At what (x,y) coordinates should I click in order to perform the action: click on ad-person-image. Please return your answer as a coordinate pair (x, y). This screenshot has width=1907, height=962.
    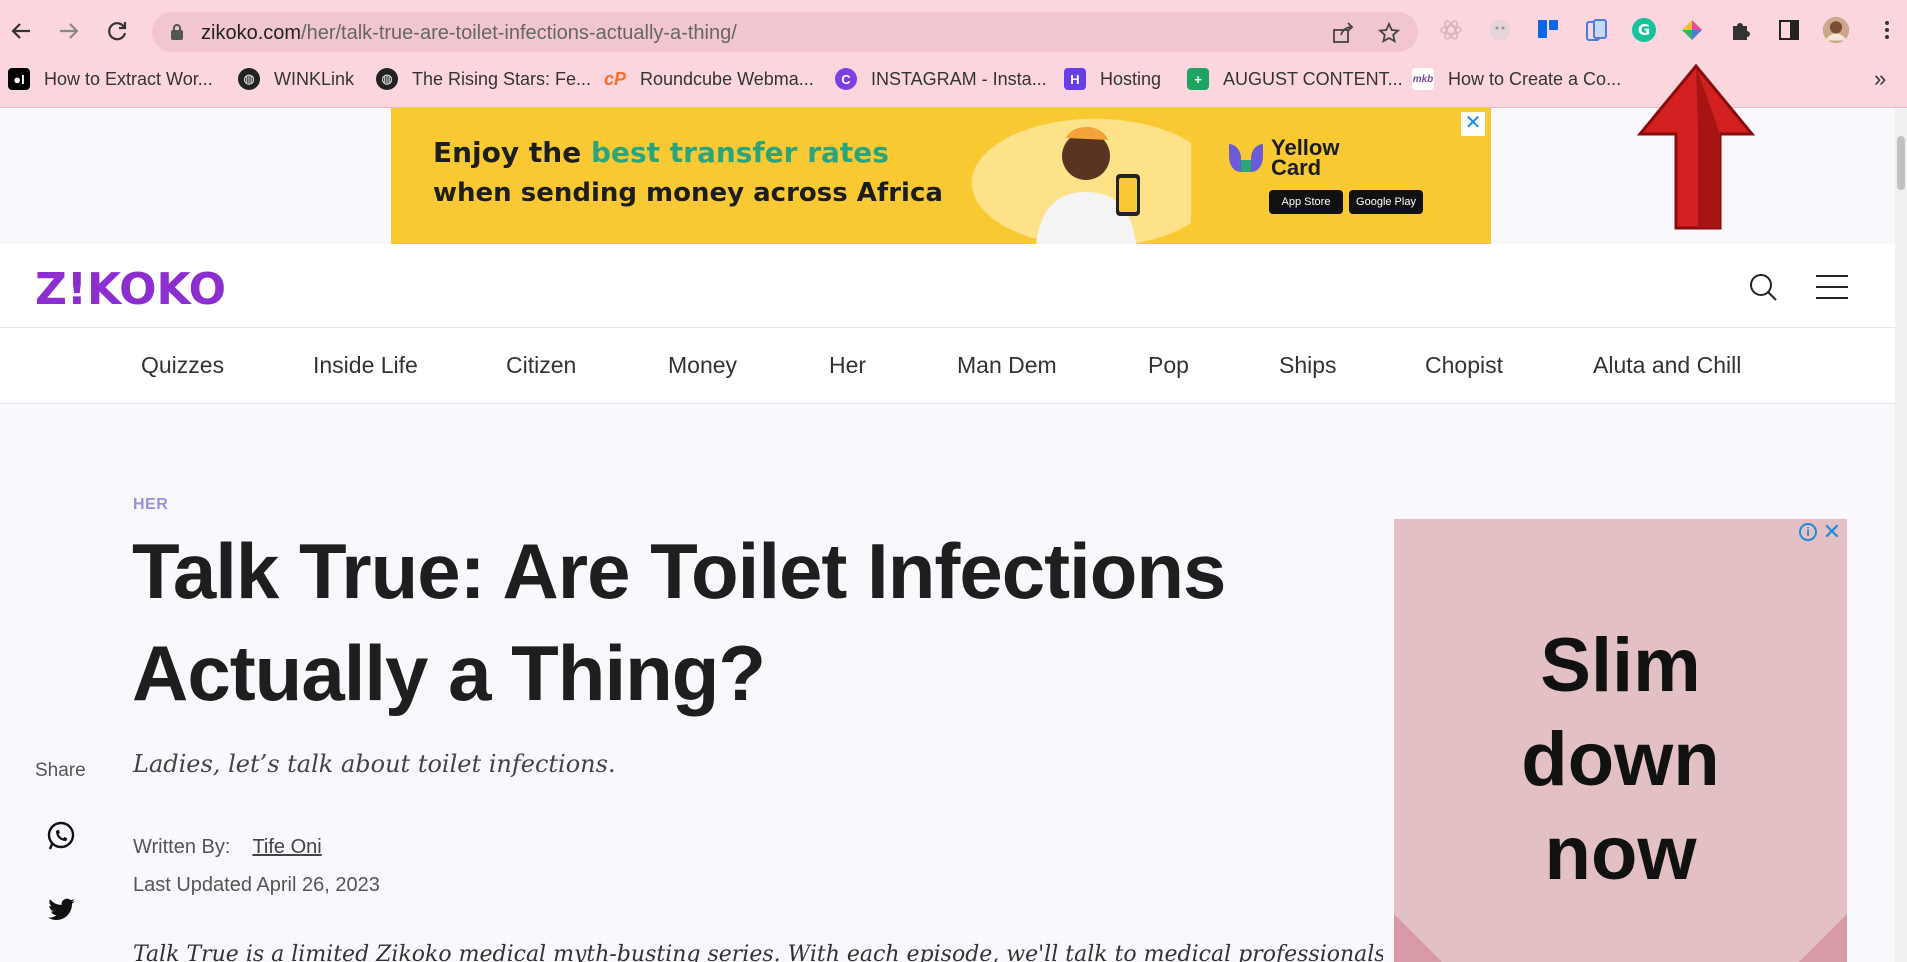
    Looking at the image, I should click on (1088, 185).